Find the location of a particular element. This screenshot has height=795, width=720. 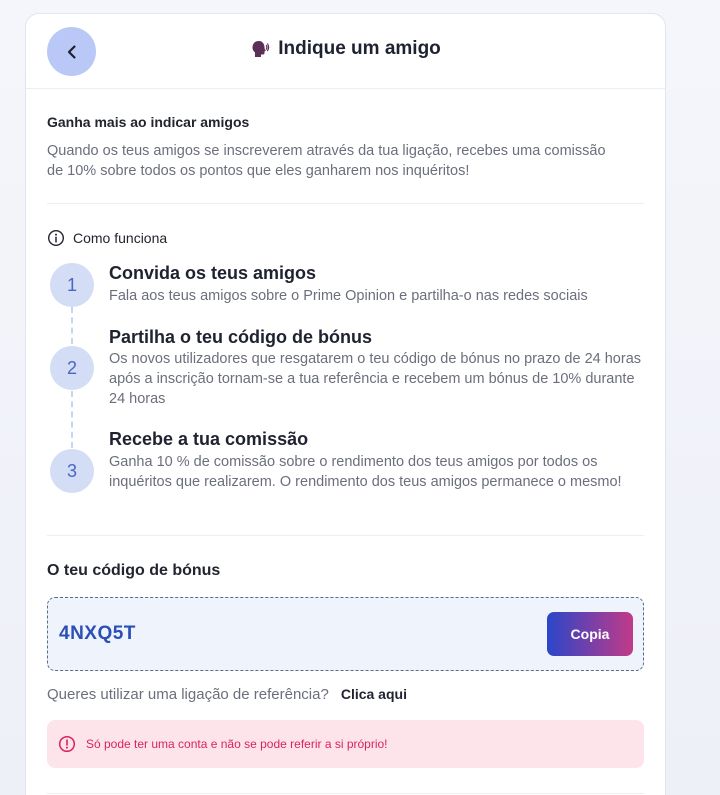

step-number-1: 1 is located at coordinates (72, 285).